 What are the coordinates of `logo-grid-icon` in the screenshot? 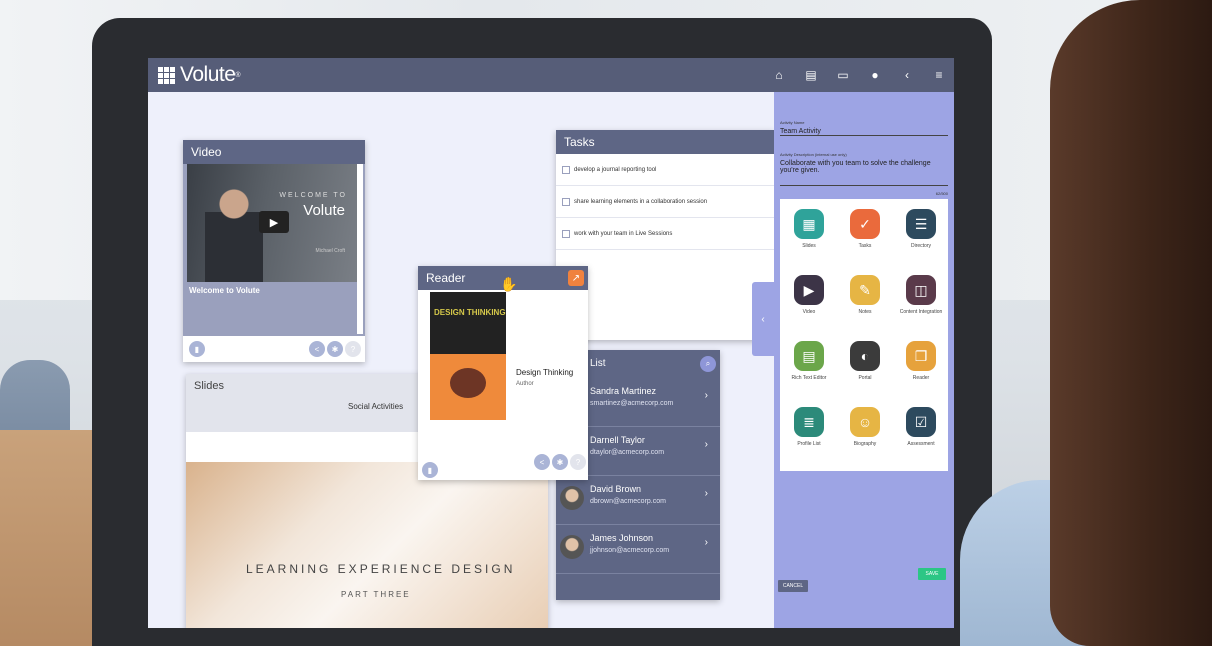 It's located at (166, 75).